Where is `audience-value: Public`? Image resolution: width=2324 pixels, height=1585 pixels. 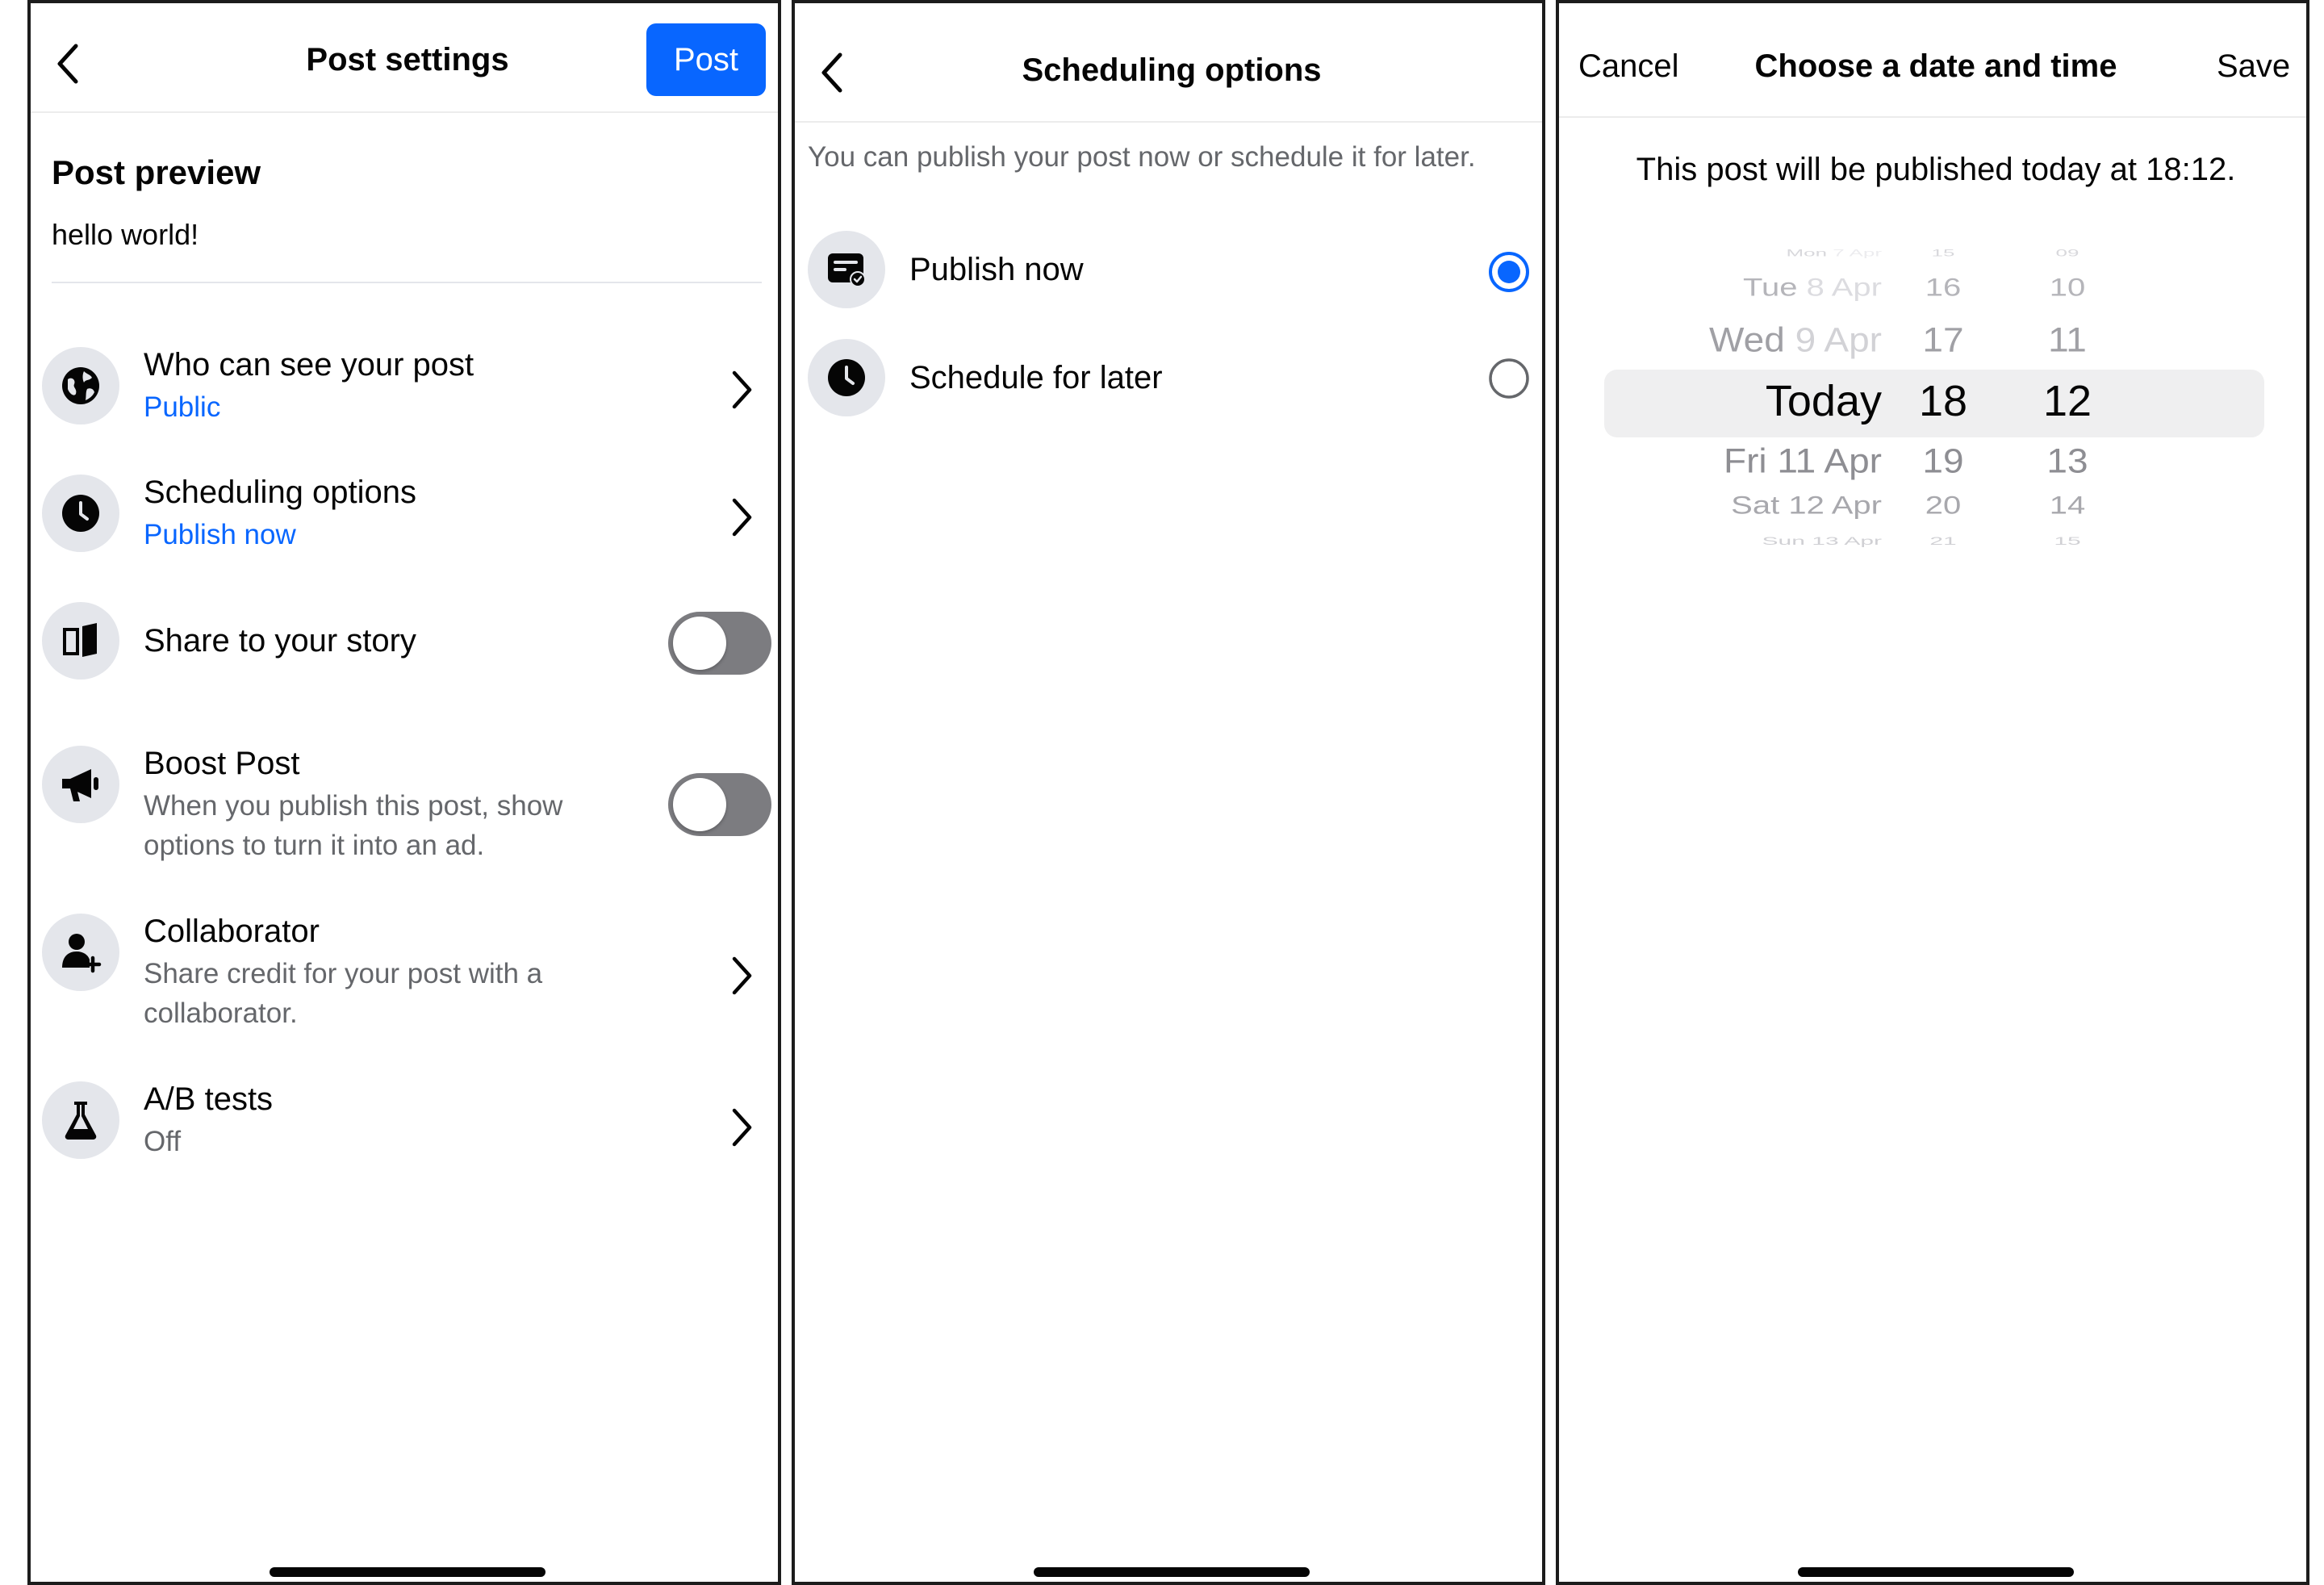 audience-value: Public is located at coordinates (182, 407).